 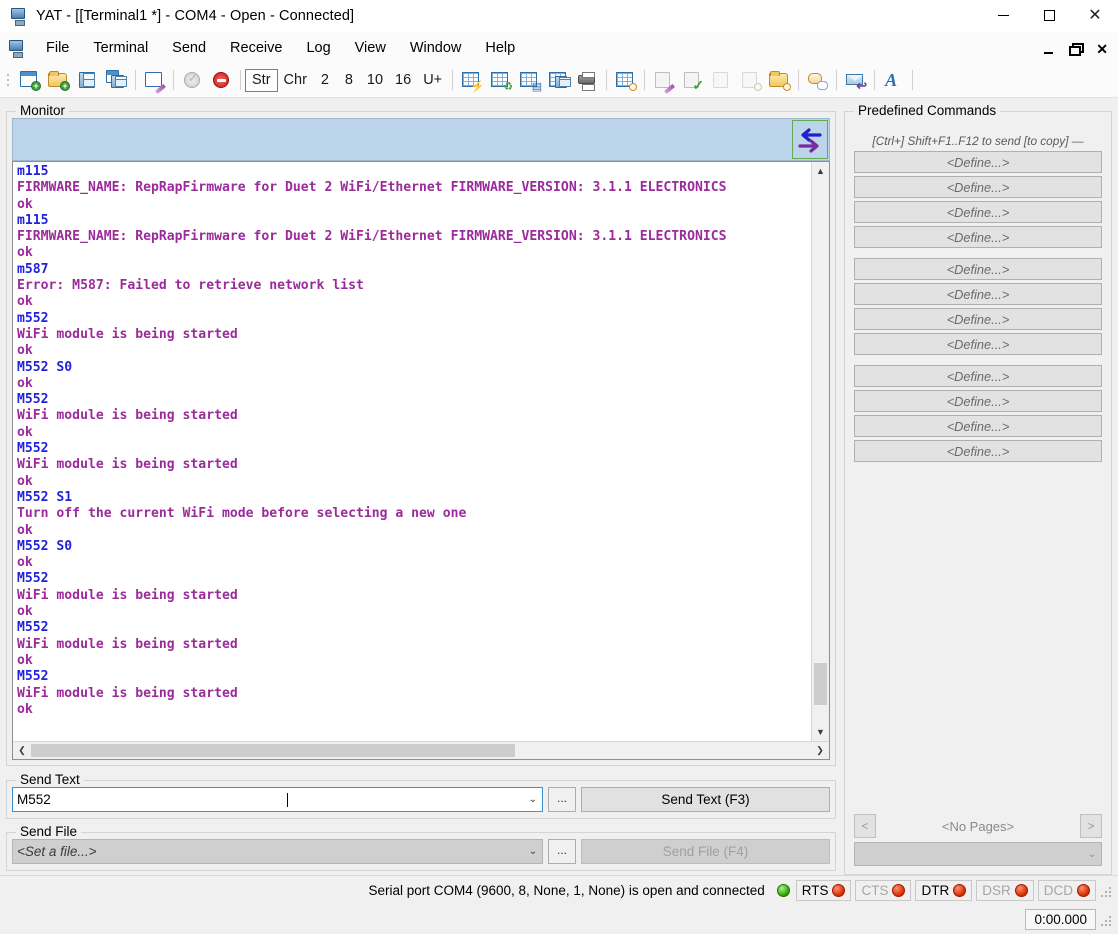 What do you see at coordinates (529, 80) in the screenshot?
I see `copy-monitor-icon: ▤` at bounding box center [529, 80].